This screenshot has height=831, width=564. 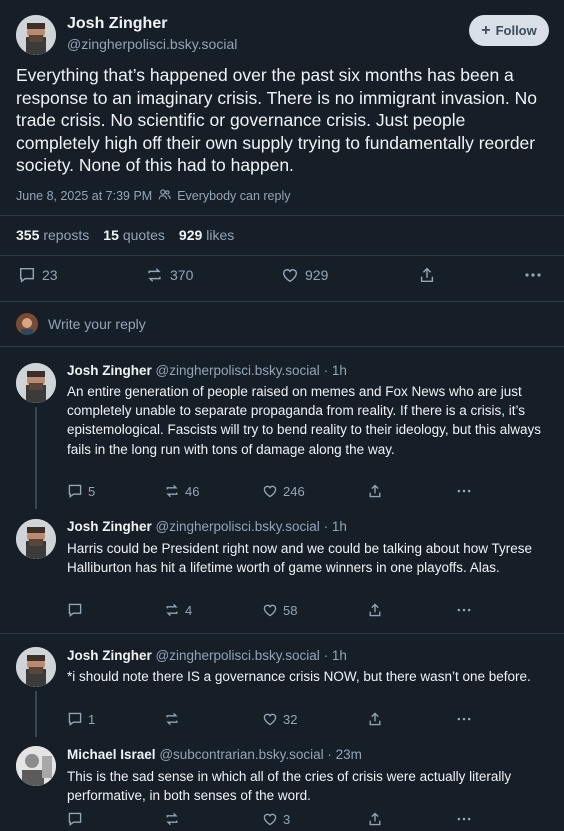 I want to click on reply-button: 5, so click(x=81, y=491).